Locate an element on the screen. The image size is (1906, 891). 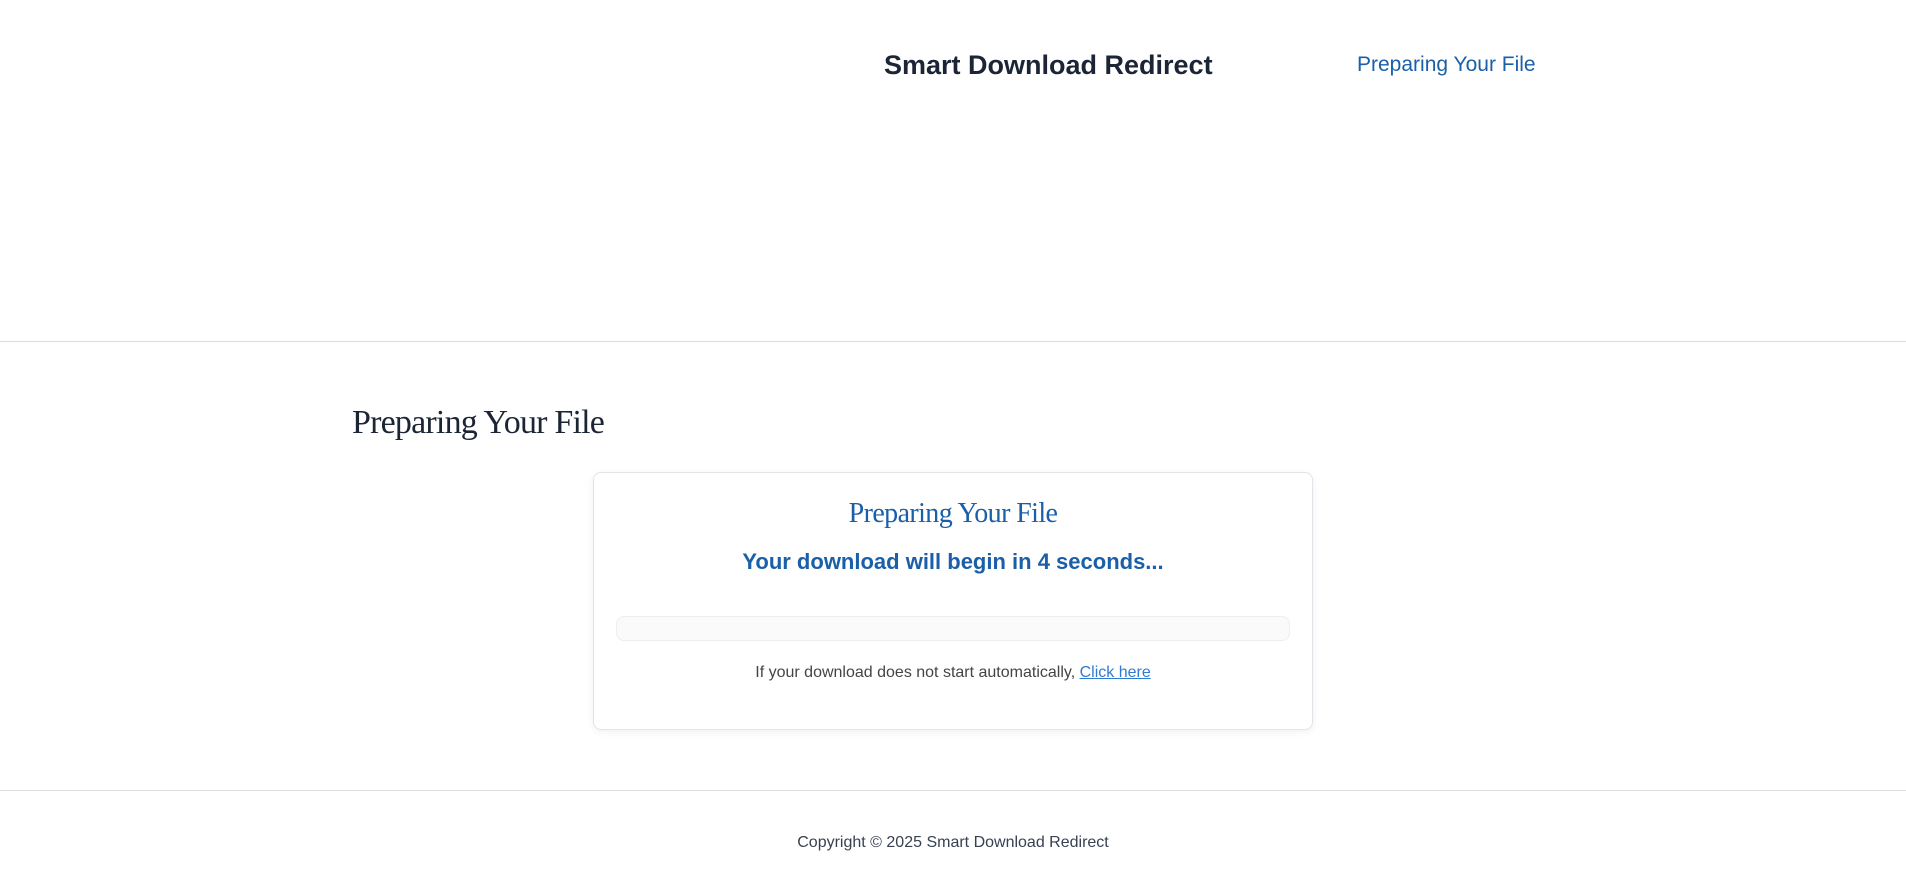
site-title: Smart Download Redirect is located at coordinates (1048, 65).